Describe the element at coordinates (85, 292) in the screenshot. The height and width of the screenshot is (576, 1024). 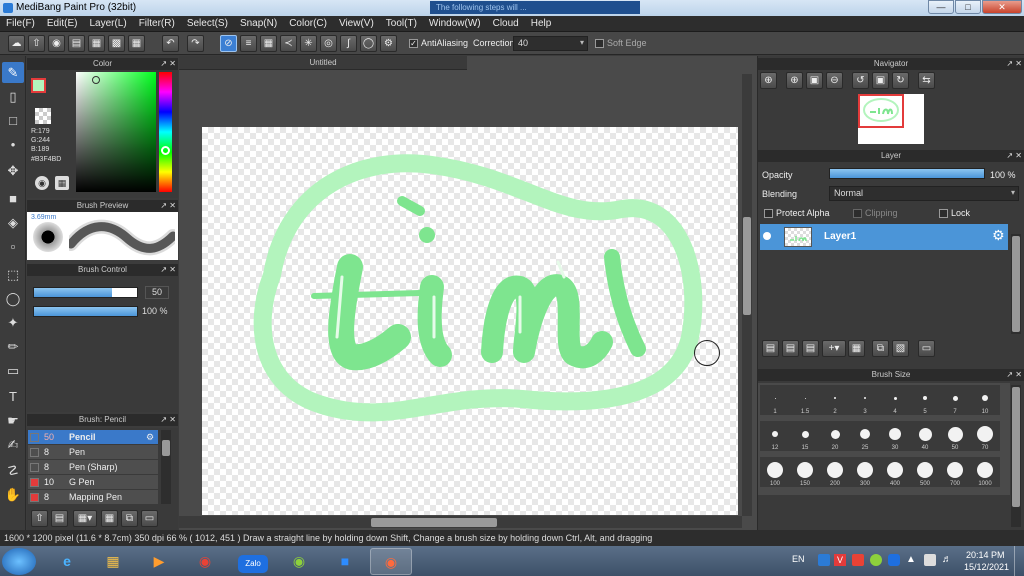
I see `brush-size-slider` at that location.